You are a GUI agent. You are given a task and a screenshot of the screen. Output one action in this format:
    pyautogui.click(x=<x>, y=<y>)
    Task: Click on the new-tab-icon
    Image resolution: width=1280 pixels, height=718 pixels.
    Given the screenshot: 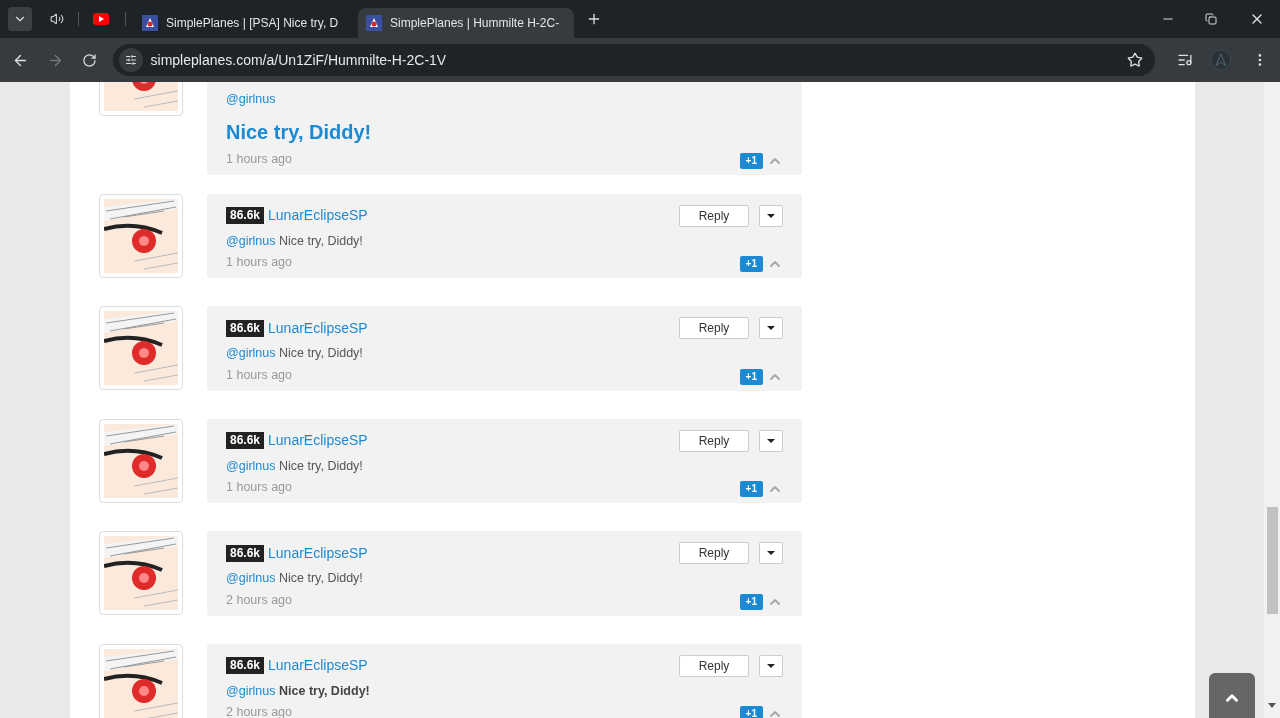 What is the action you would take?
    pyautogui.click(x=594, y=19)
    